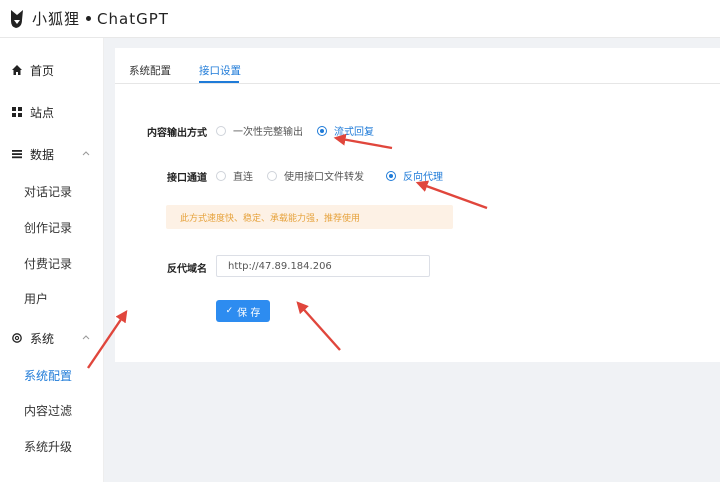  What do you see at coordinates (56, 19) in the screenshot?
I see `brand-logo-text: 小狐狸` at bounding box center [56, 19].